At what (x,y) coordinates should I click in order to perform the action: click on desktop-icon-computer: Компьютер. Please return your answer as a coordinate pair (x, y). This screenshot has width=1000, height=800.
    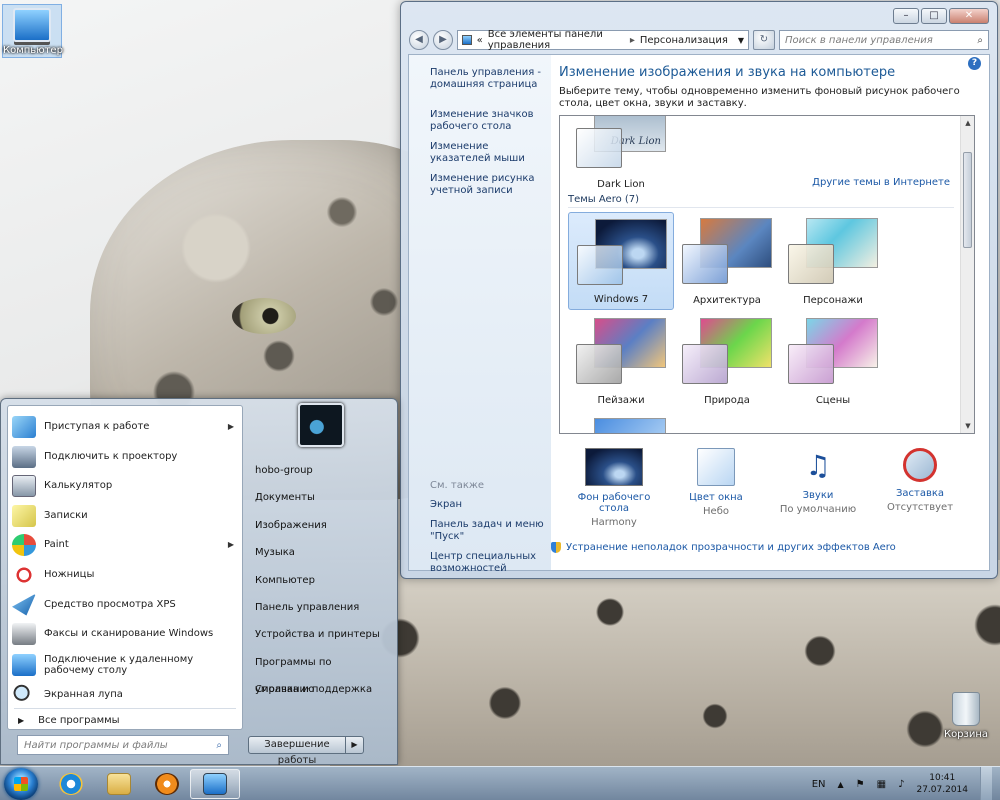
    Looking at the image, I should click on (32, 31).